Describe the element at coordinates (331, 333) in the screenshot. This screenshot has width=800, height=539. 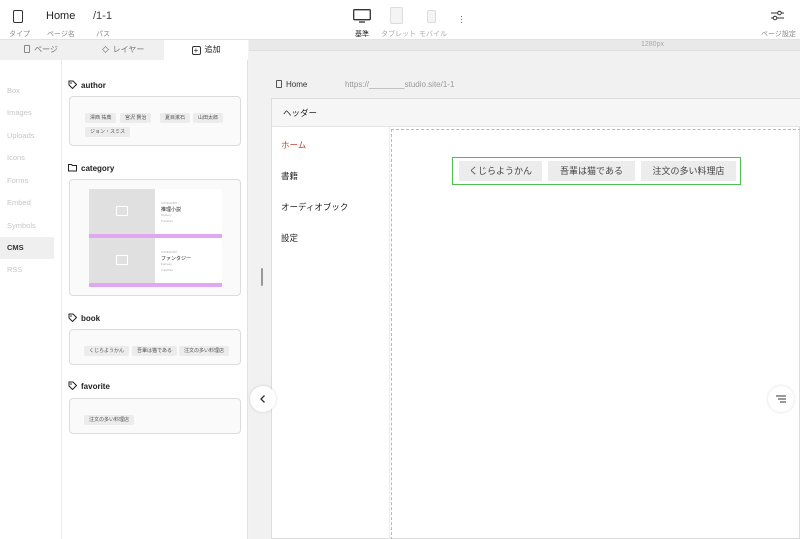
I see `side-nav: ホーム 書籍 オーディオブック 設定` at that location.